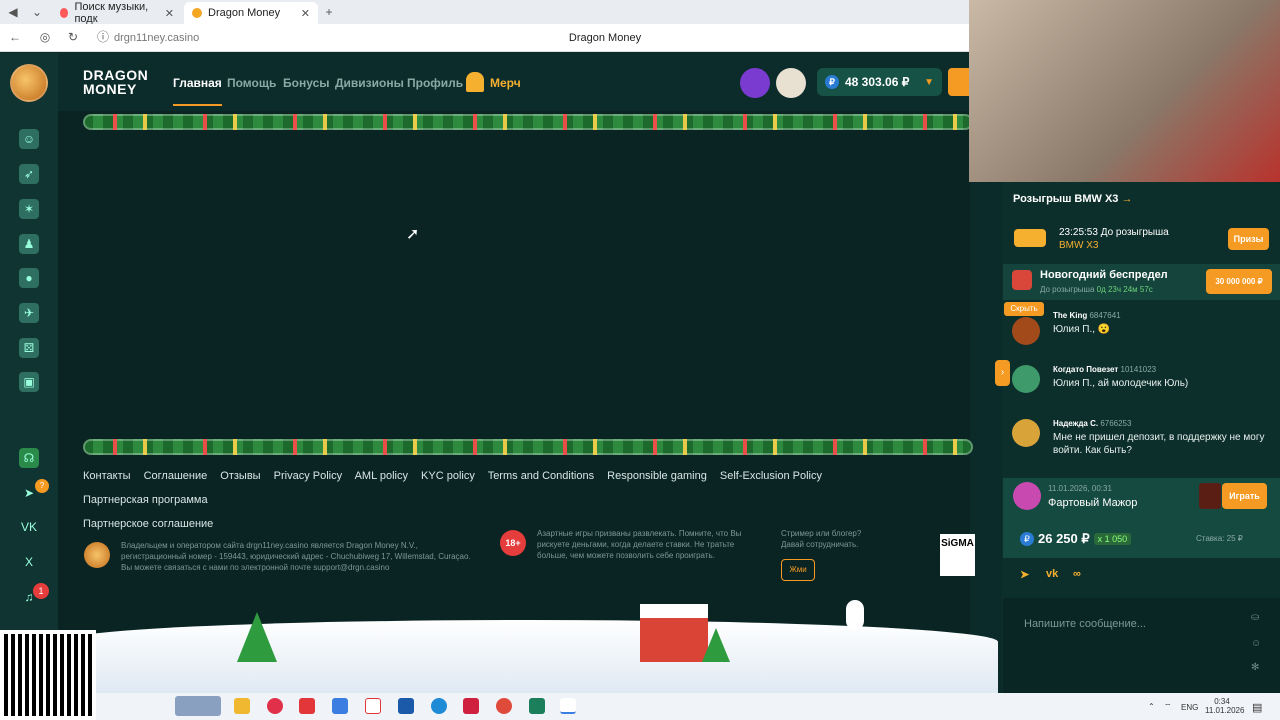 The height and width of the screenshot is (720, 1280). I want to click on vk-icon: VK, so click(29, 527).